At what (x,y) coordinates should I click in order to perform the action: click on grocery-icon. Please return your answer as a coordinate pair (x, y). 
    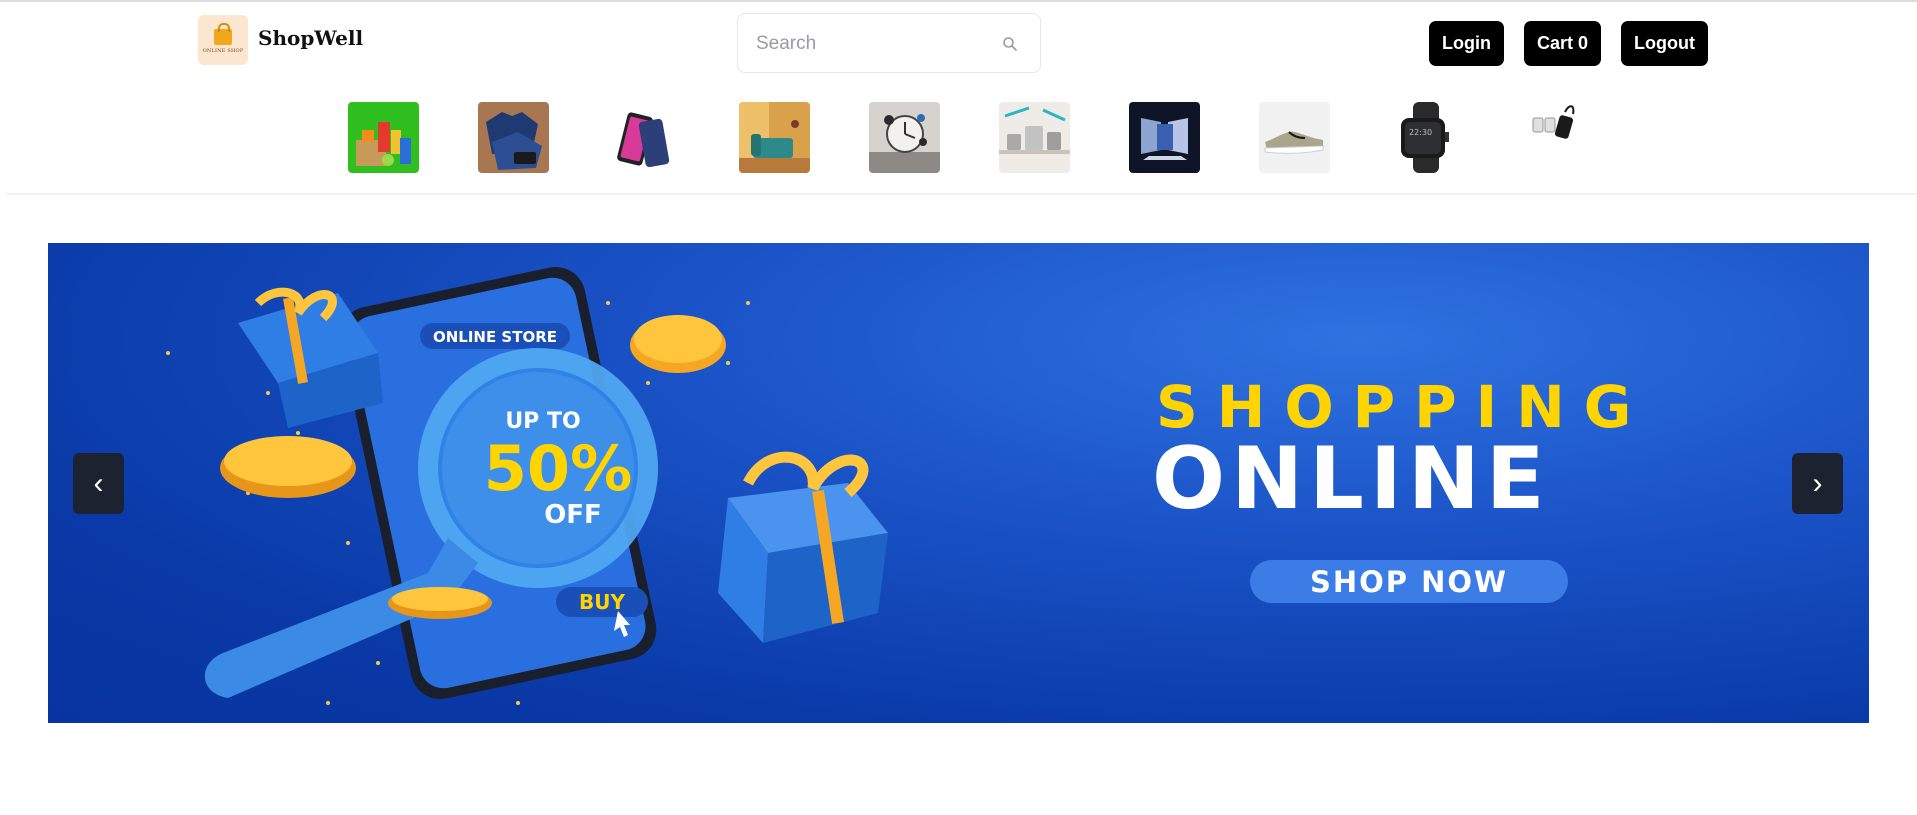
    Looking at the image, I should click on (383, 137).